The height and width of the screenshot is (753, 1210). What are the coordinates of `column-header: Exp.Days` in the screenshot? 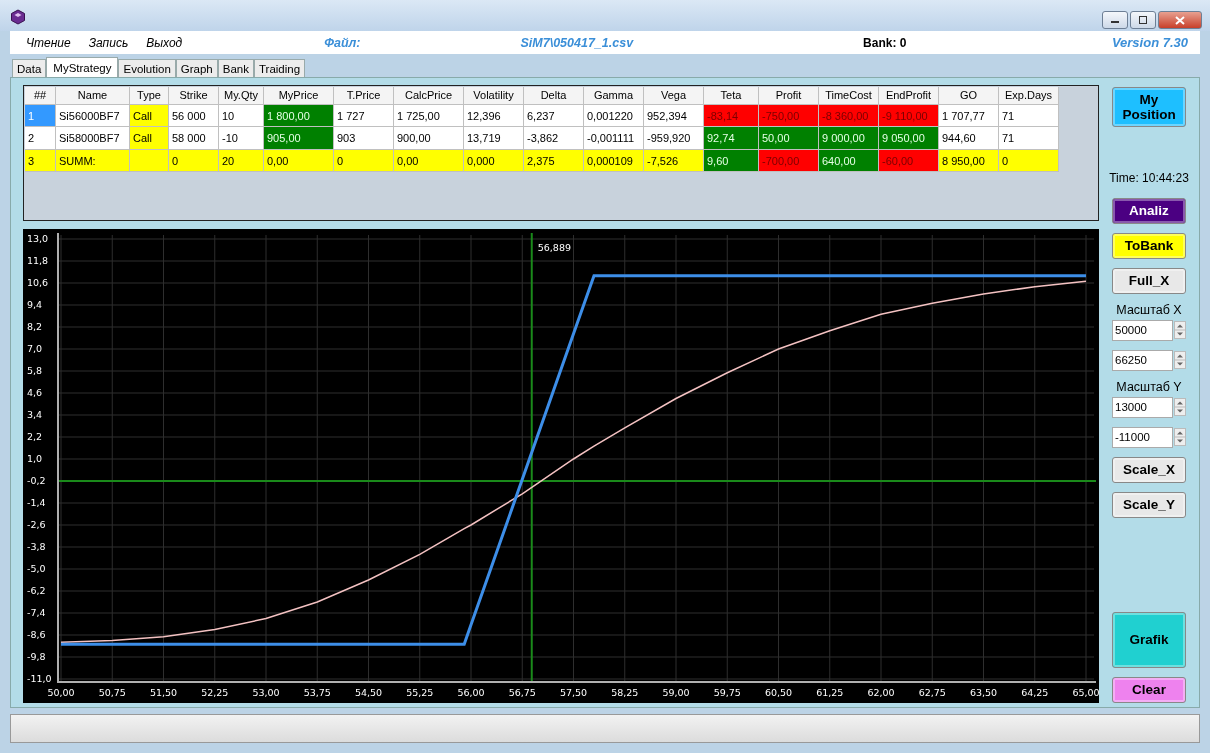 It's located at (1029, 95).